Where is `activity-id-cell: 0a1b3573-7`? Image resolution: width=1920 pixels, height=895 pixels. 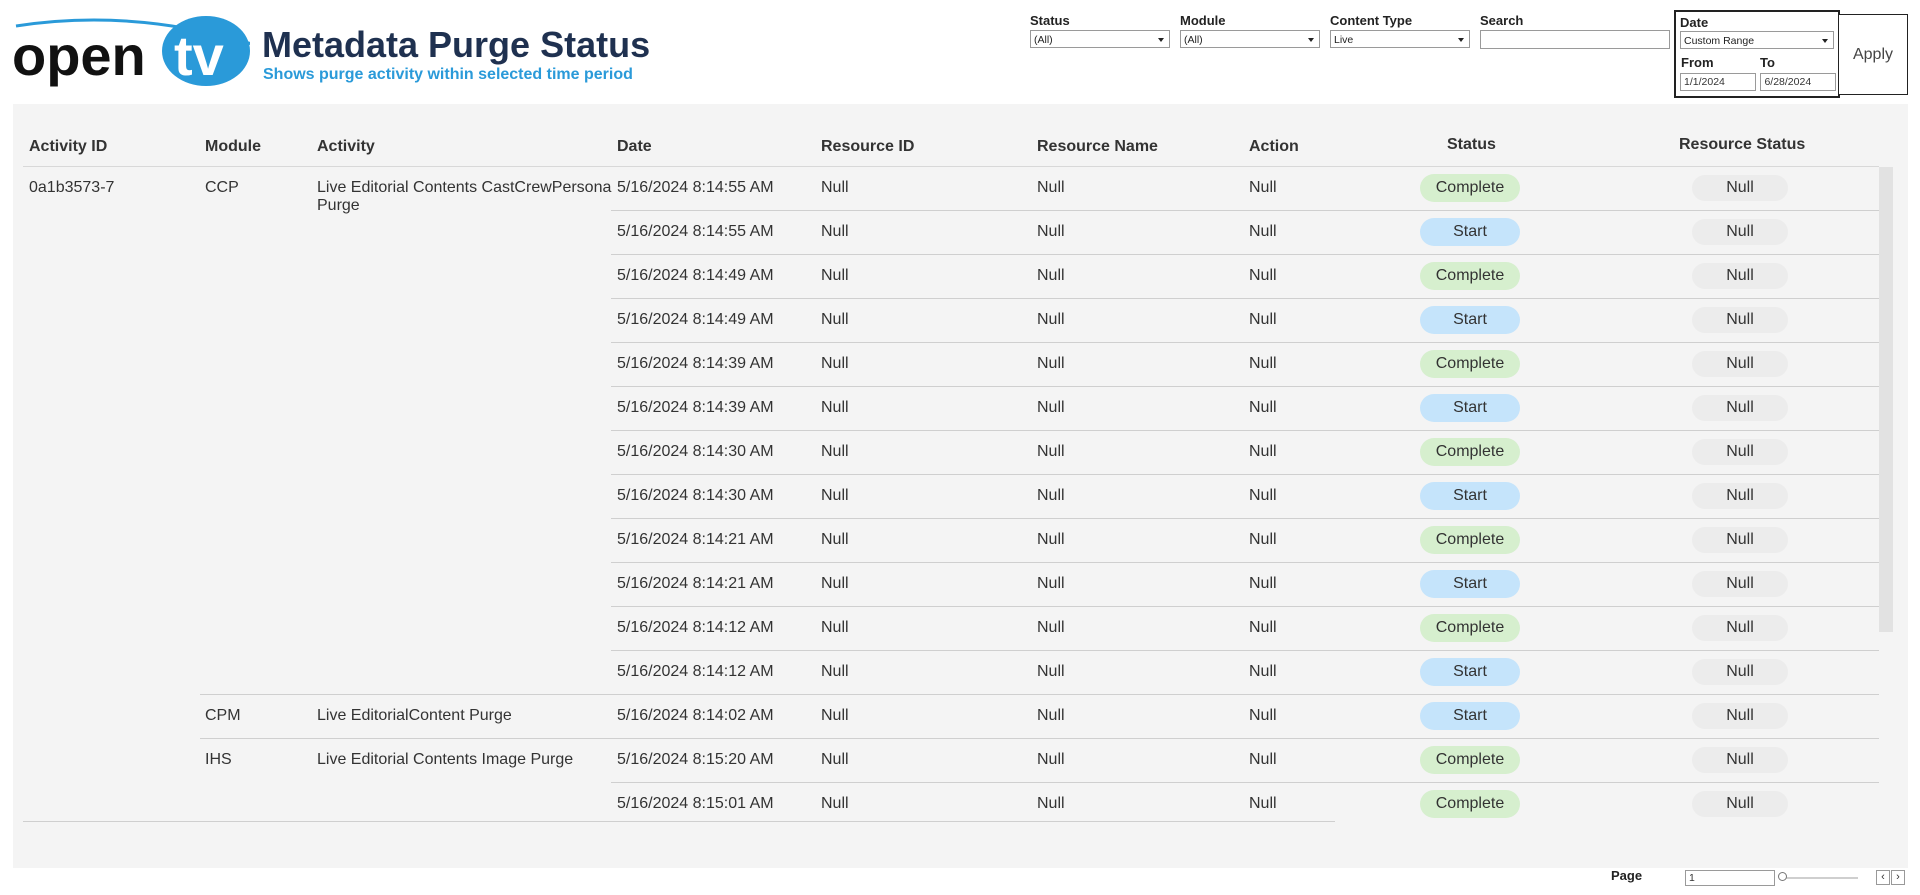
activity-id-cell: 0a1b3573-7 is located at coordinates (72, 187).